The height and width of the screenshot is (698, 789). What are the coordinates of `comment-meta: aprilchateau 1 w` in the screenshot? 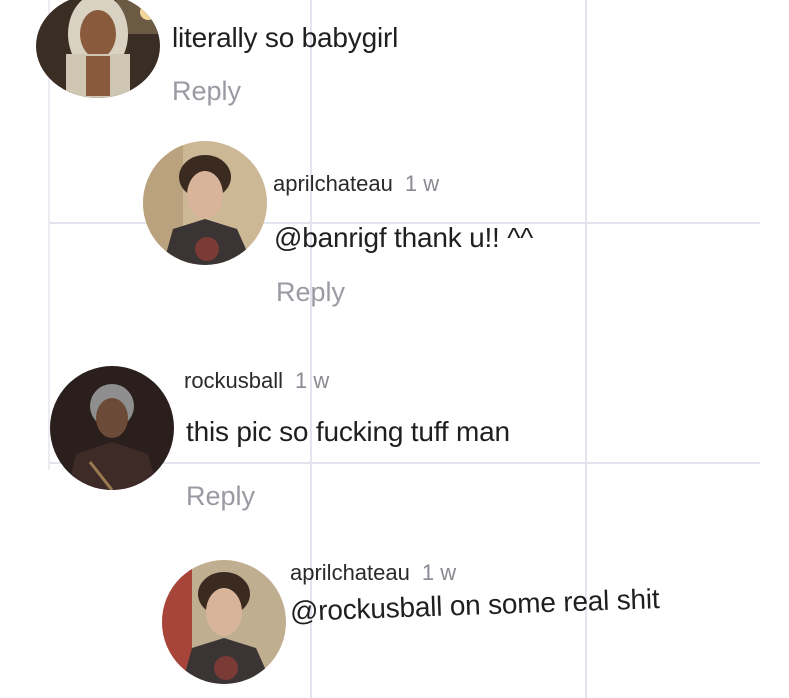 It's located at (373, 573).